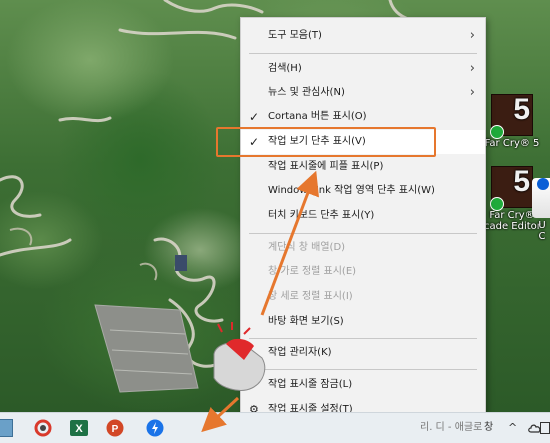 This screenshot has width=550, height=443. I want to click on excel-icon: X, so click(79, 428).